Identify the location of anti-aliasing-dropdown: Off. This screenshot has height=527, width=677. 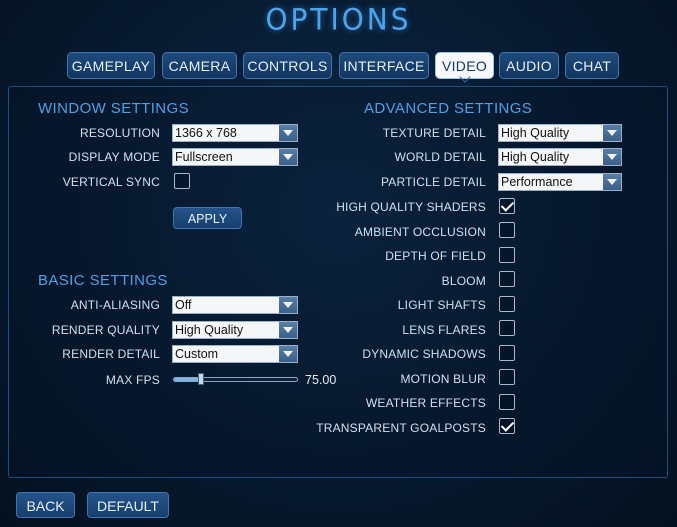
(235, 305).